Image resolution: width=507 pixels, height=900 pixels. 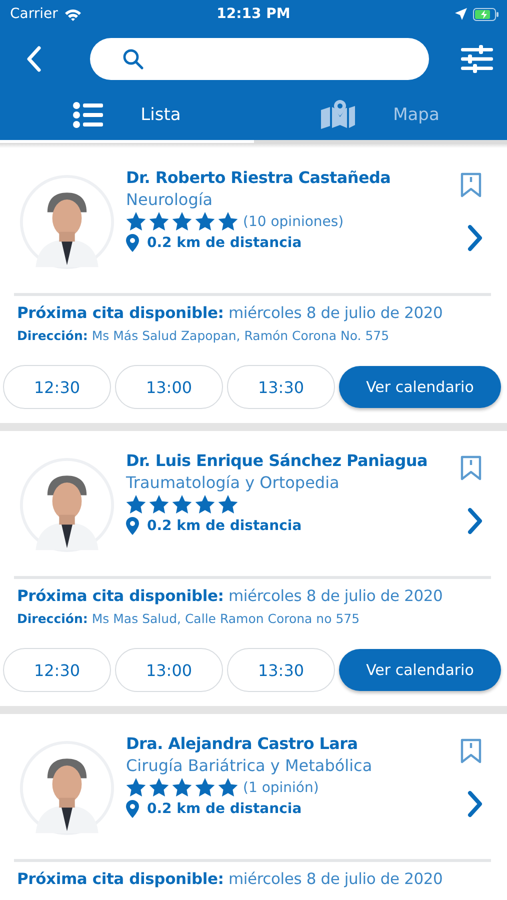 What do you see at coordinates (133, 59) in the screenshot?
I see `search-icon` at bounding box center [133, 59].